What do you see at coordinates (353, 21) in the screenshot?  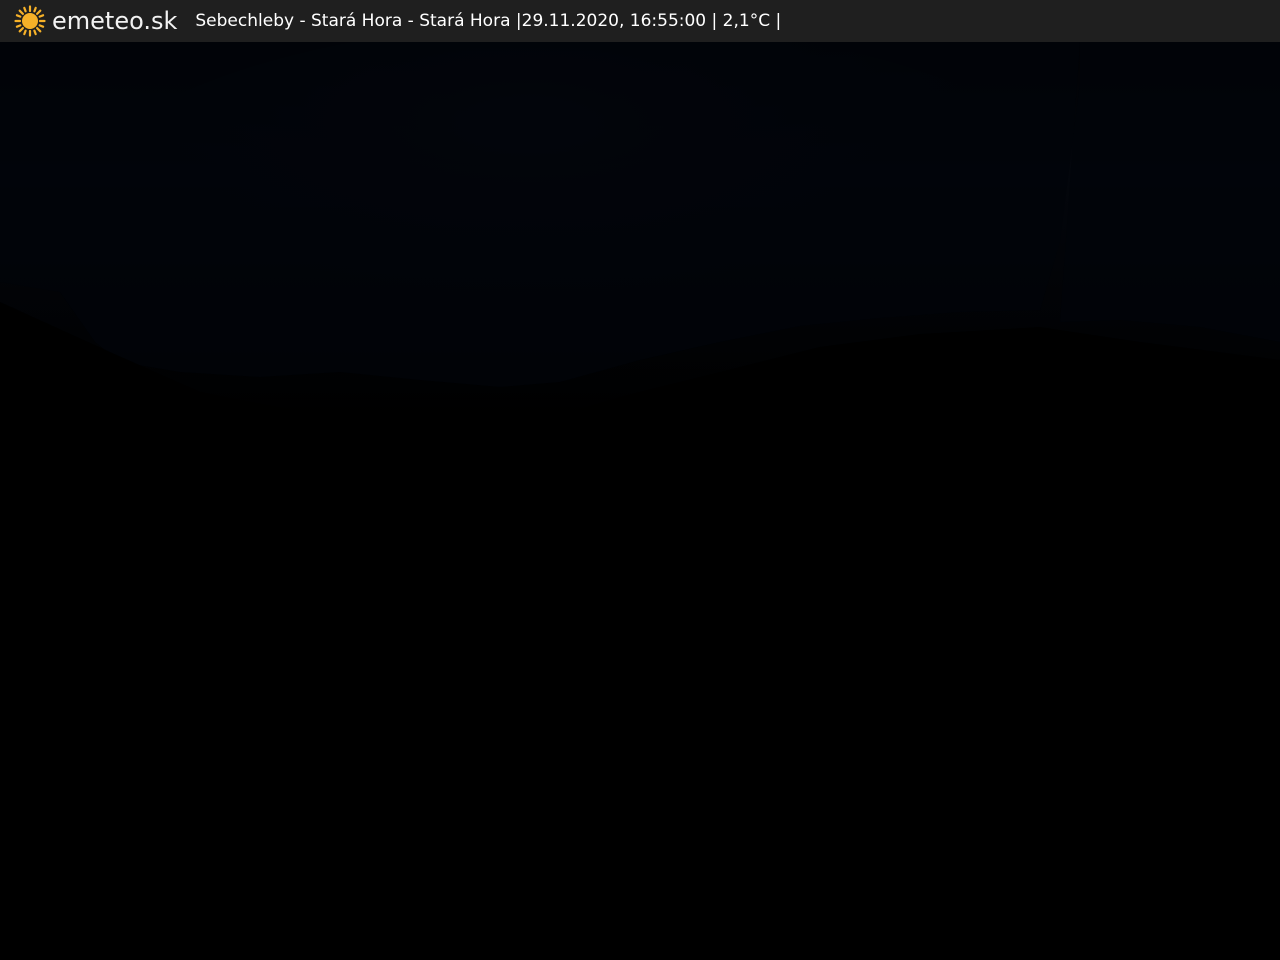 I see `caption-location: Sebechleby - Stará Hora - Stará Hora` at bounding box center [353, 21].